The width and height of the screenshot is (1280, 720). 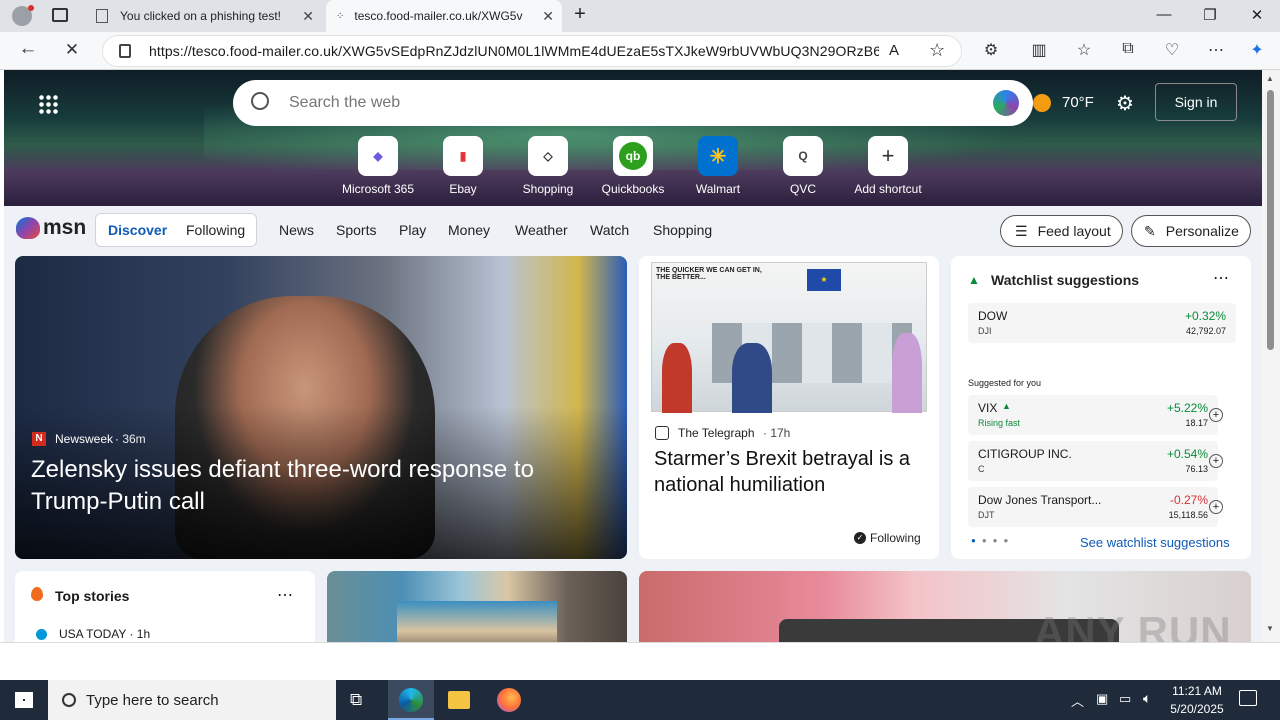 What do you see at coordinates (1093, 461) in the screenshot?
I see `watchlist-row-citigroup: CITIGROUP INC. C +0.54% 76.13` at bounding box center [1093, 461].